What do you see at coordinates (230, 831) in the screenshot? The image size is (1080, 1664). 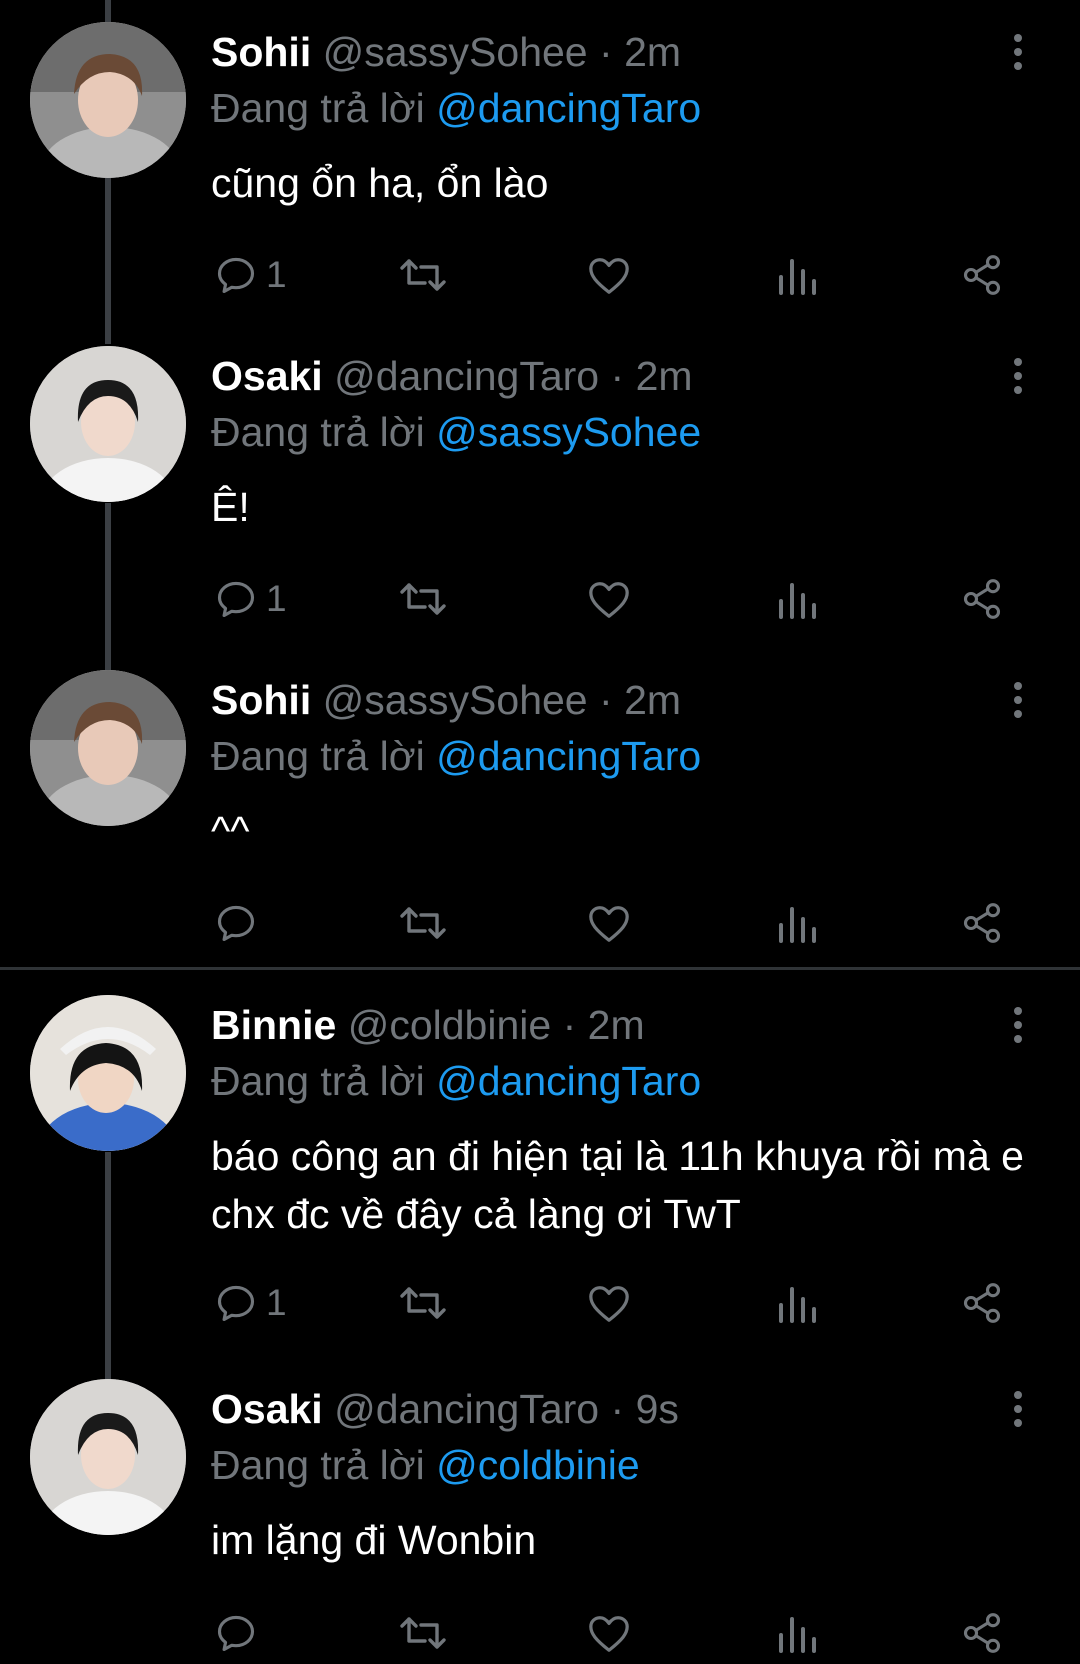 I see `tweet-text: ^^` at bounding box center [230, 831].